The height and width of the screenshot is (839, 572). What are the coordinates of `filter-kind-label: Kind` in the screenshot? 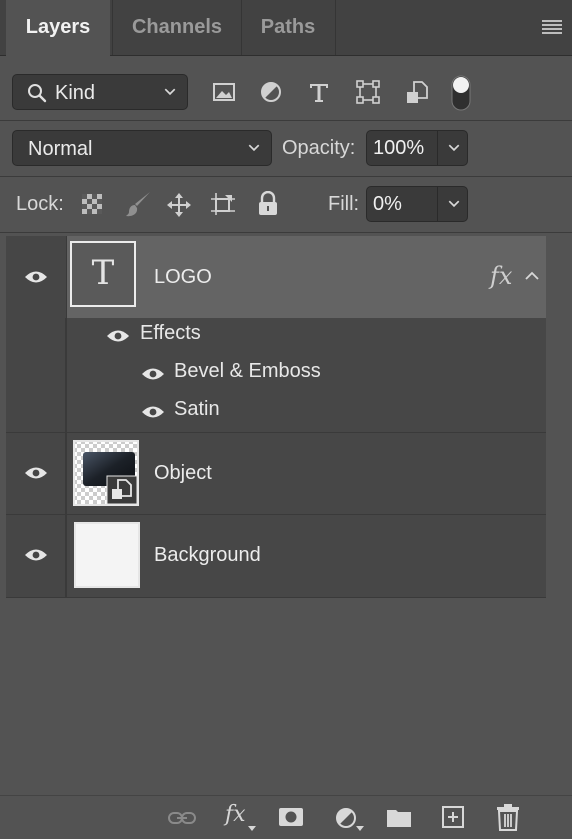 It's located at (75, 93).